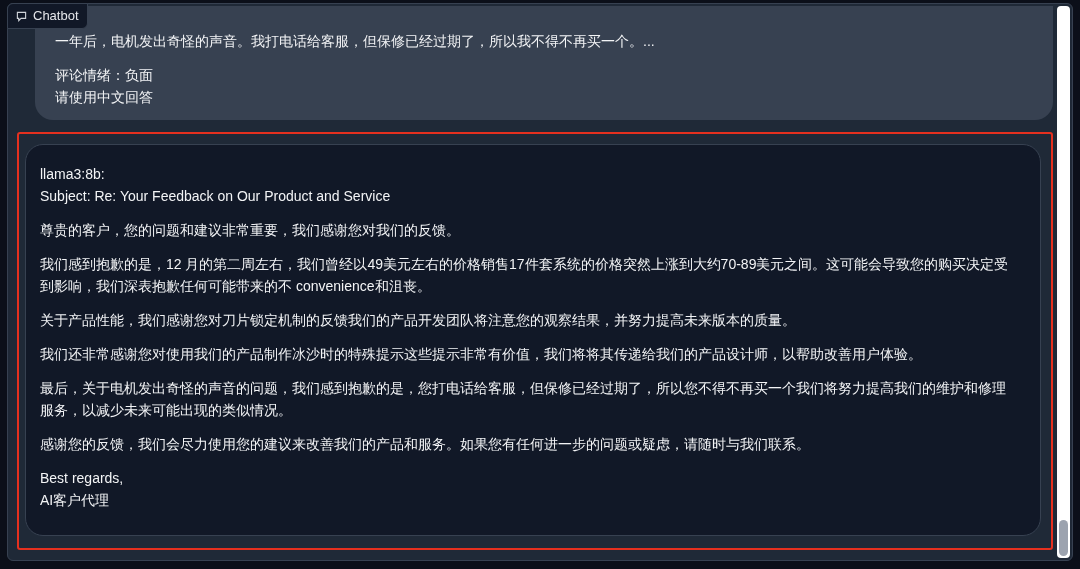 The image size is (1080, 569). Describe the element at coordinates (56, 16) in the screenshot. I see `panel-title: Chatbot` at that location.